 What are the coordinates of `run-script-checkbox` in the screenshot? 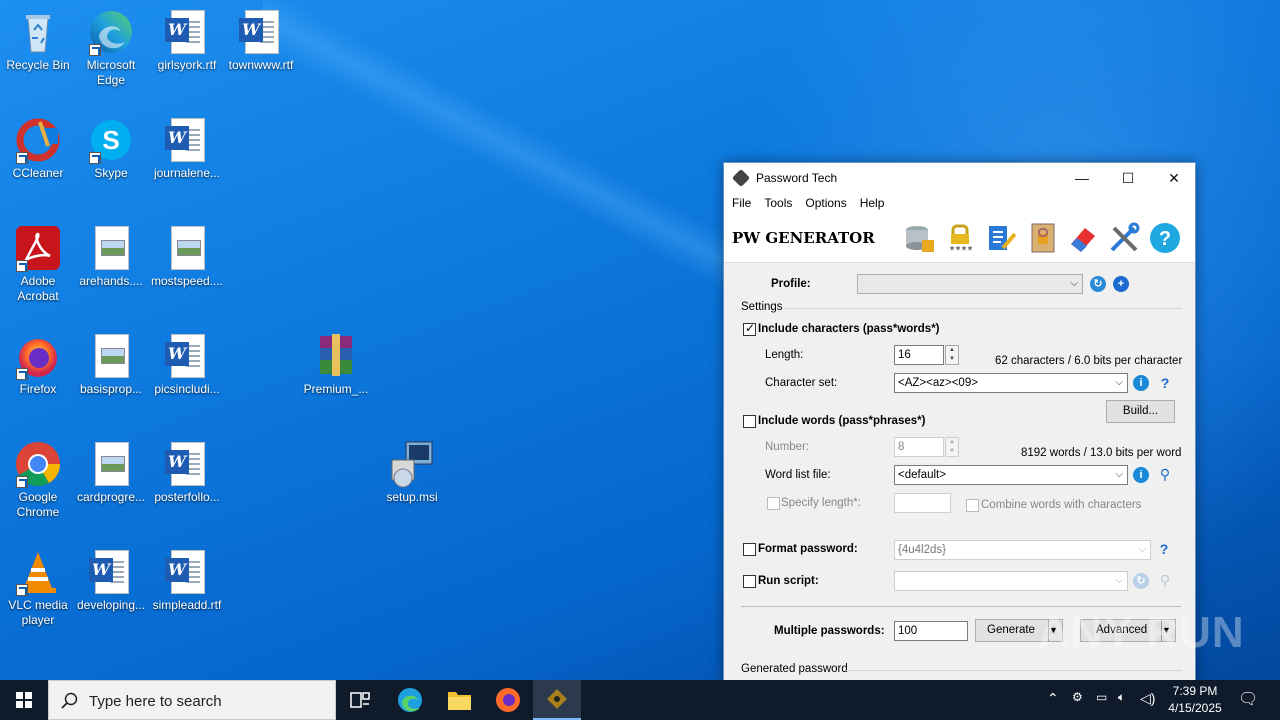 It's located at (749, 581).